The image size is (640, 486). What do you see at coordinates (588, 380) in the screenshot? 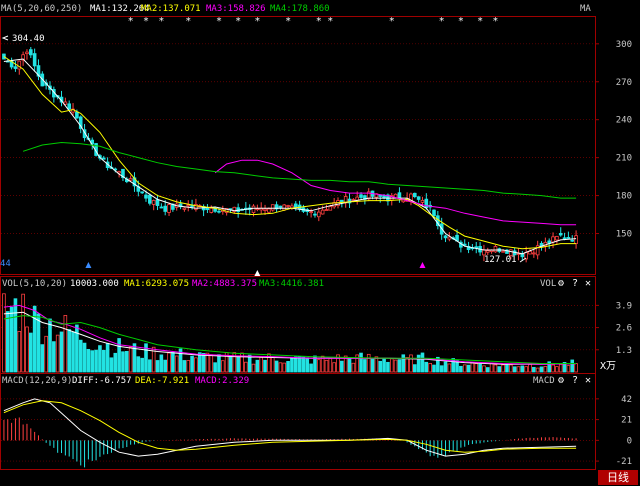
I see `macd-close-button: ✕` at bounding box center [588, 380].